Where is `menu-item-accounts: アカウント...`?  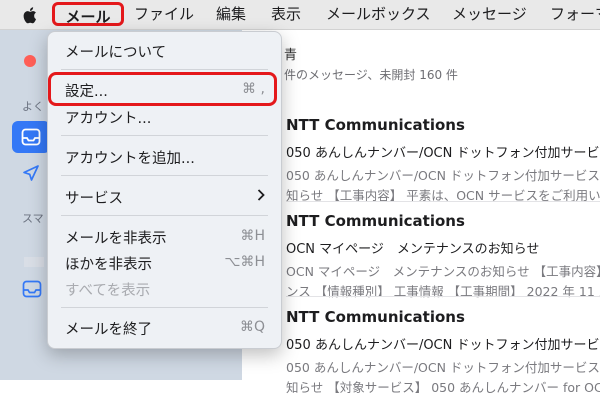
menu-item-accounts: アカウント... is located at coordinates (108, 117).